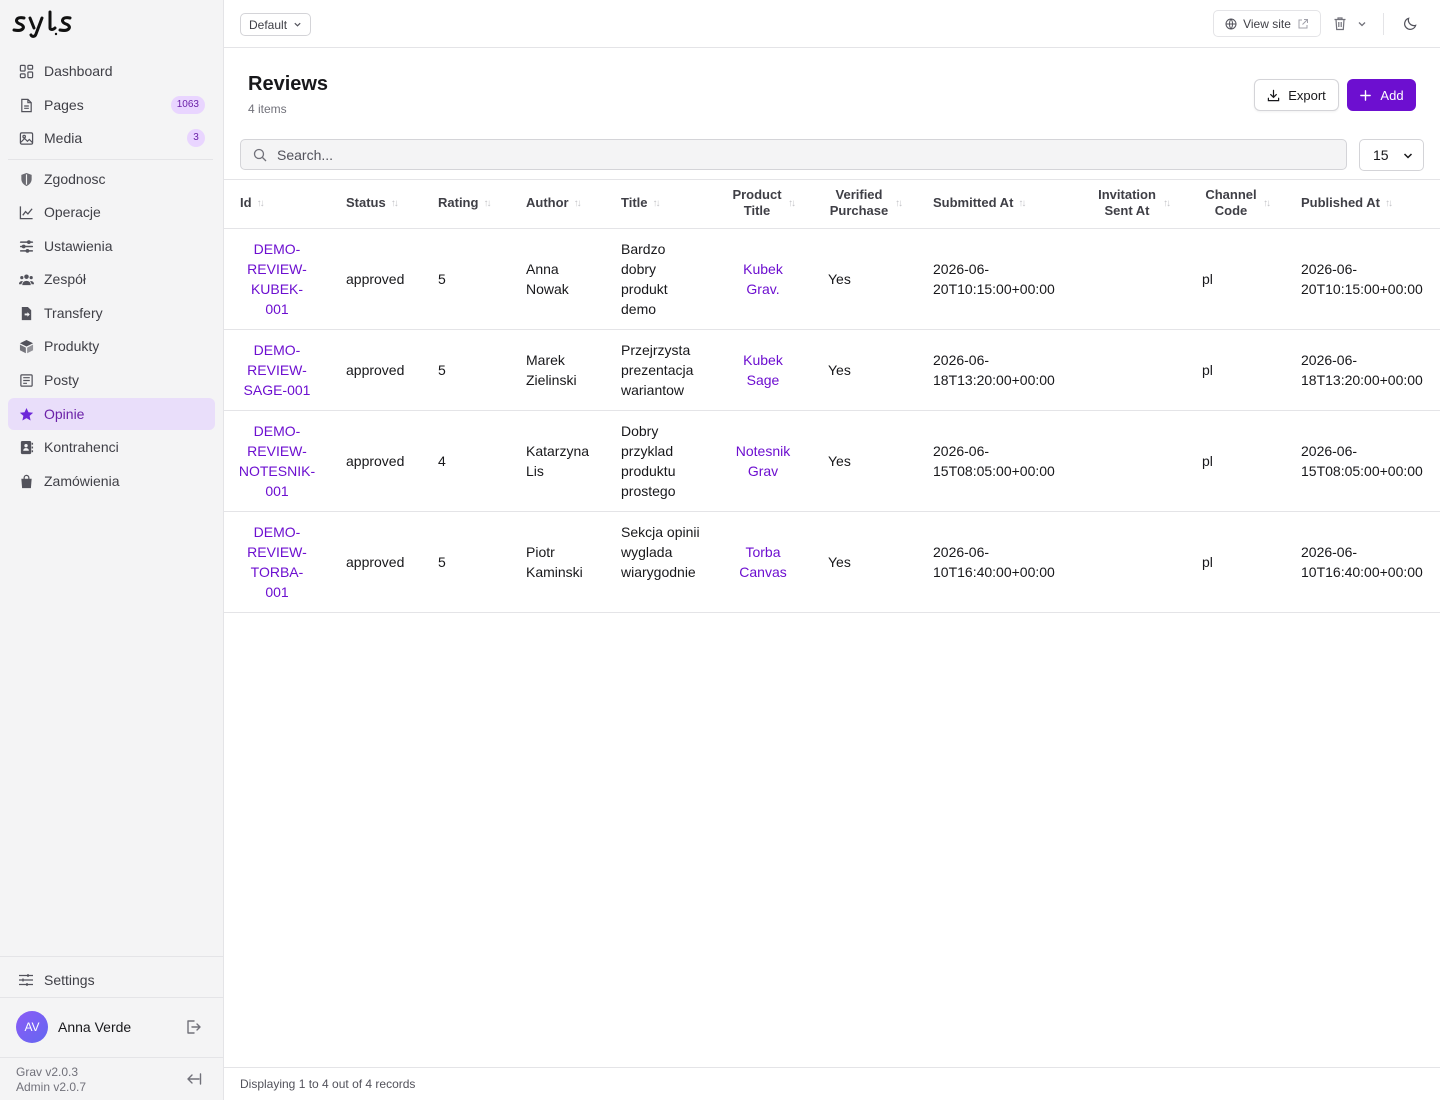 Image resolution: width=1440 pixels, height=1100 pixels. Describe the element at coordinates (288, 84) in the screenshot. I see `page-title: Reviews` at that location.